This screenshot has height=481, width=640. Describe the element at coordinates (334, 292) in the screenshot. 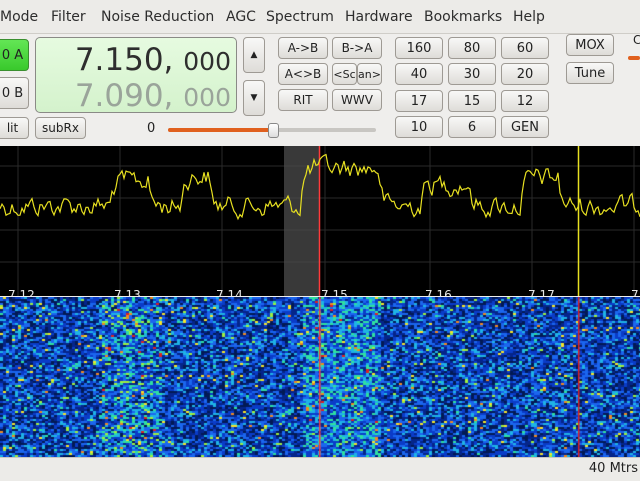

I see `freq-label-7.15: 7.15` at that location.